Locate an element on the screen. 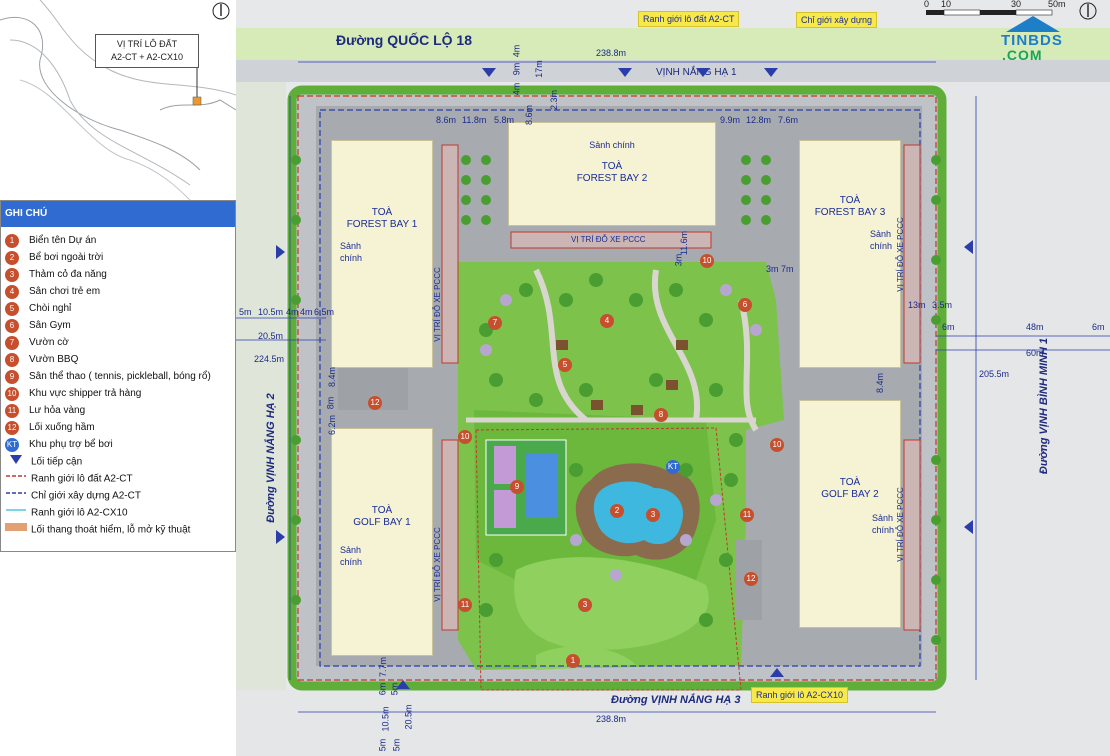  fire-lot-east-upper-label: VỊ TRÍ ĐỖ XE PCCC is located at coordinates (900, 254).